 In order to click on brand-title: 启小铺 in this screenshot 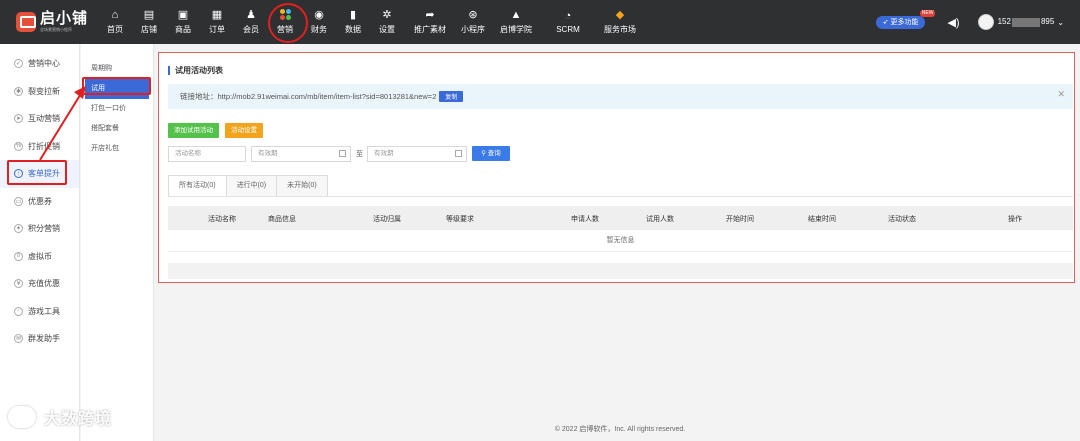, I will do `click(64, 18)`.